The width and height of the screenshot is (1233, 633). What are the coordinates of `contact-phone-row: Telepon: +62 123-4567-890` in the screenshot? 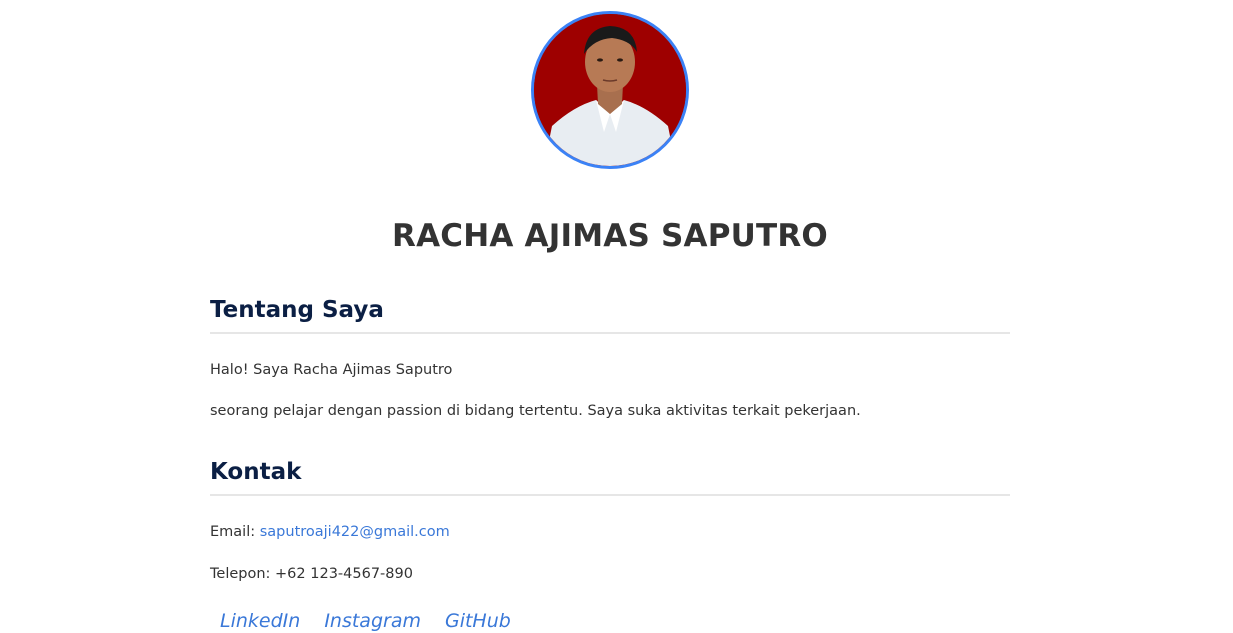 It's located at (311, 574).